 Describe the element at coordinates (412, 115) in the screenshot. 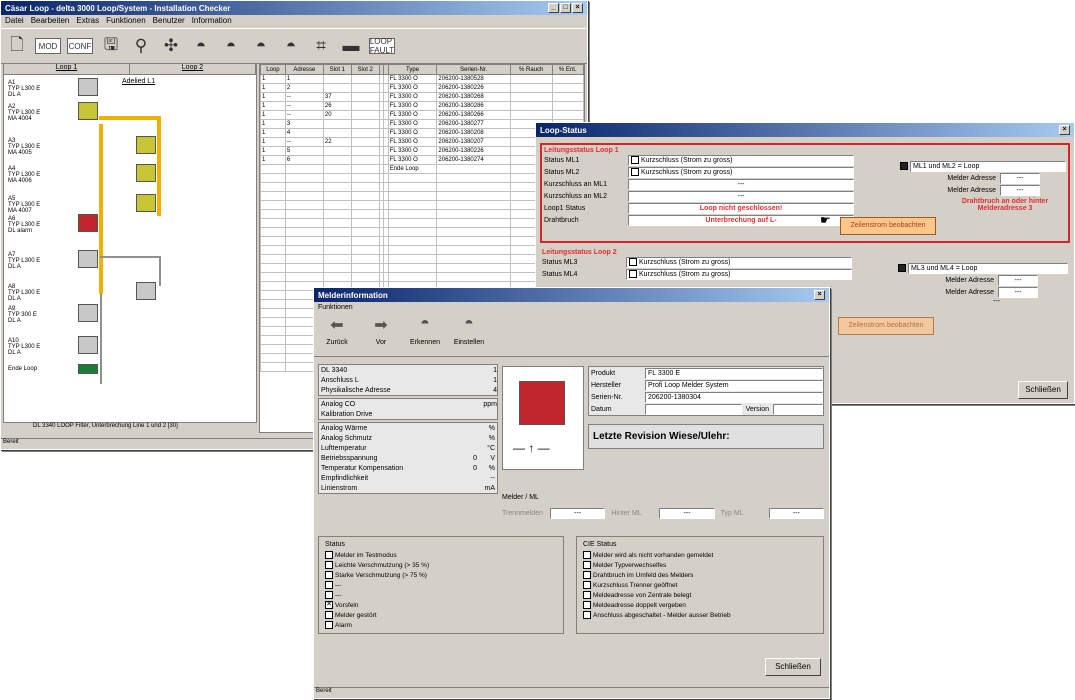

I see `table-cell: FL 3300 O` at that location.